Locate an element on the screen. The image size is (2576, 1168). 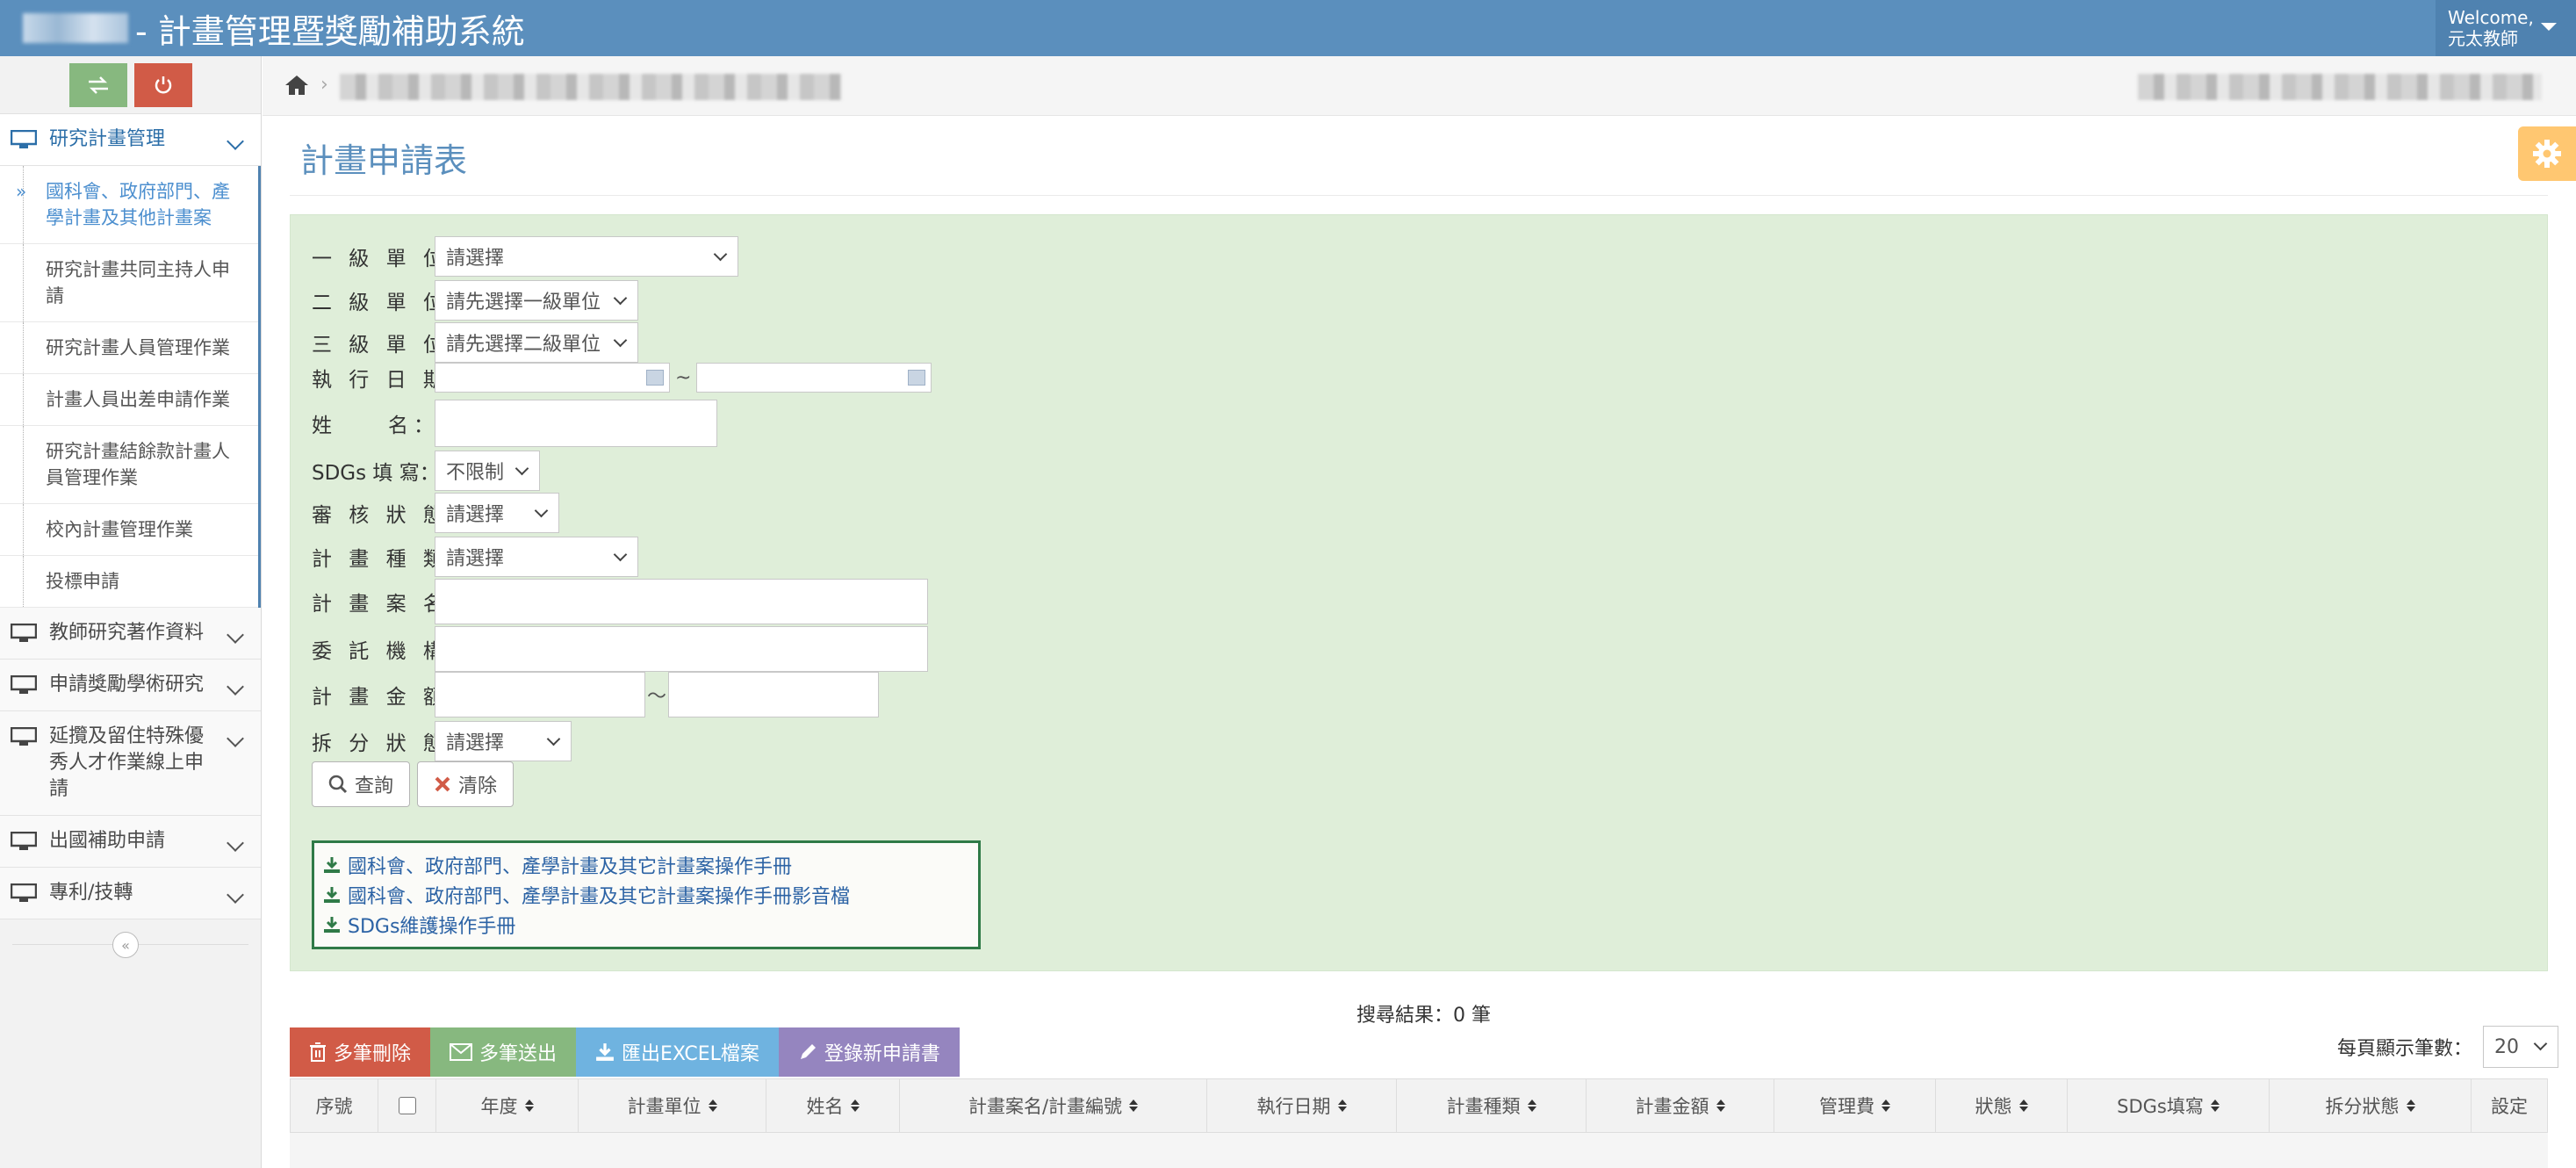
settings-button is located at coordinates (2547, 153).